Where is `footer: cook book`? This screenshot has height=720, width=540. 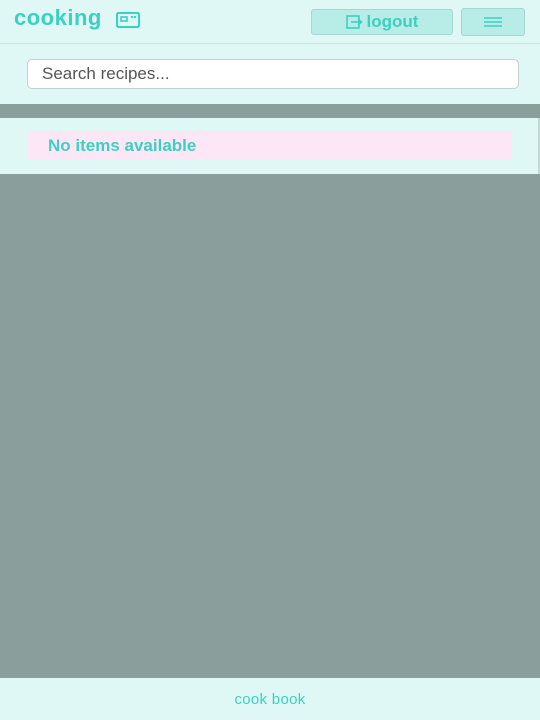 footer: cook book is located at coordinates (270, 699).